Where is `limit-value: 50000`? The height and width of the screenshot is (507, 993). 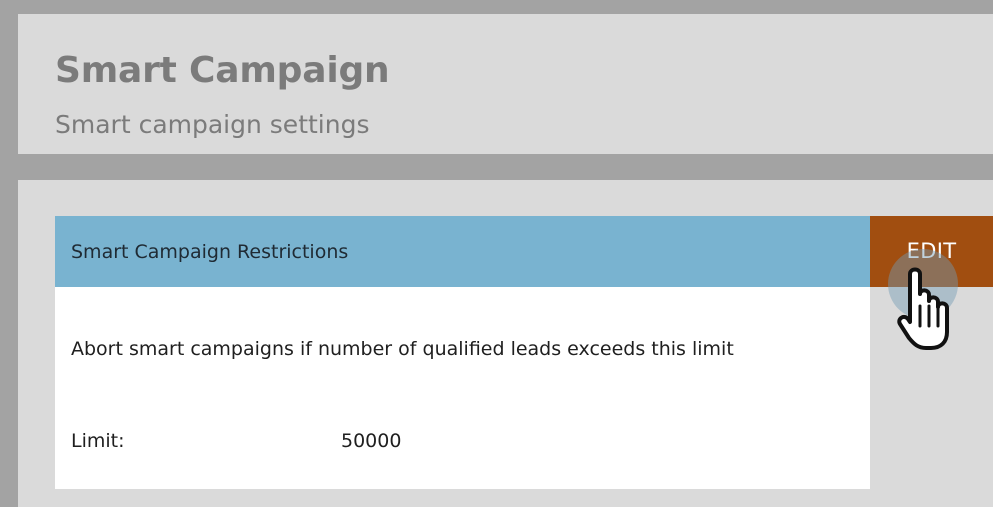
limit-value: 50000 is located at coordinates (371, 441).